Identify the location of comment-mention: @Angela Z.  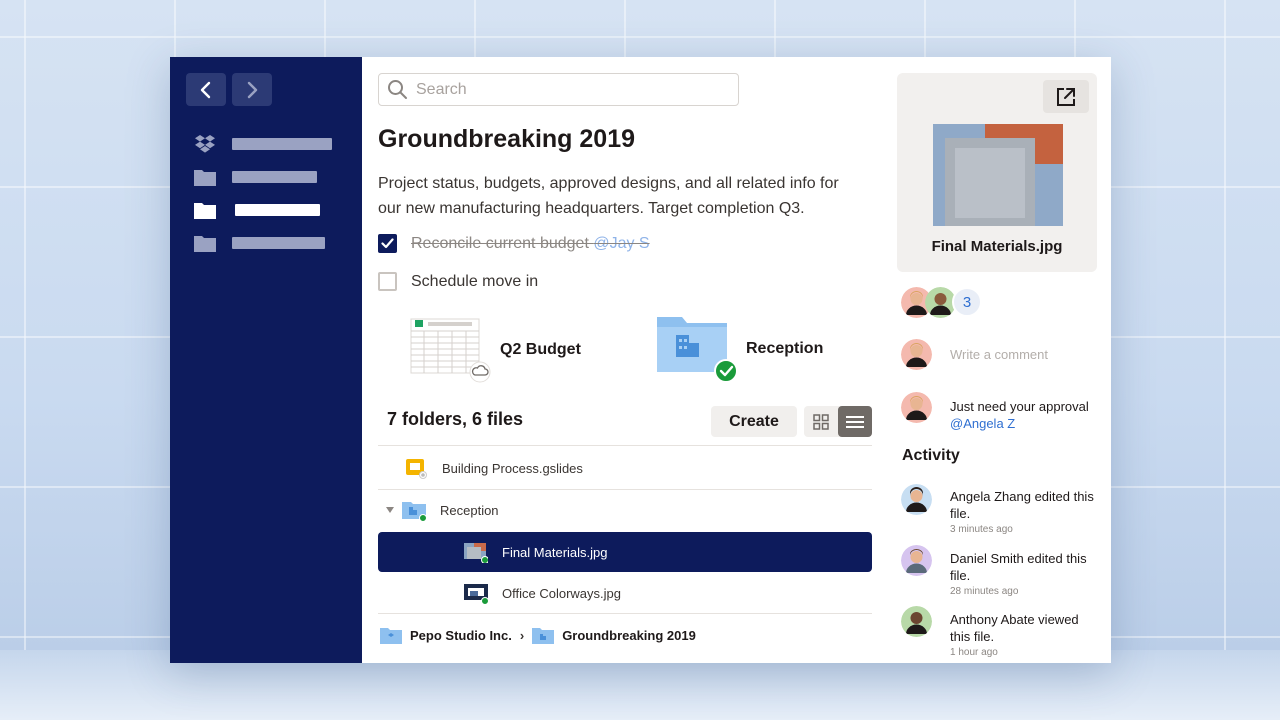
(982, 423).